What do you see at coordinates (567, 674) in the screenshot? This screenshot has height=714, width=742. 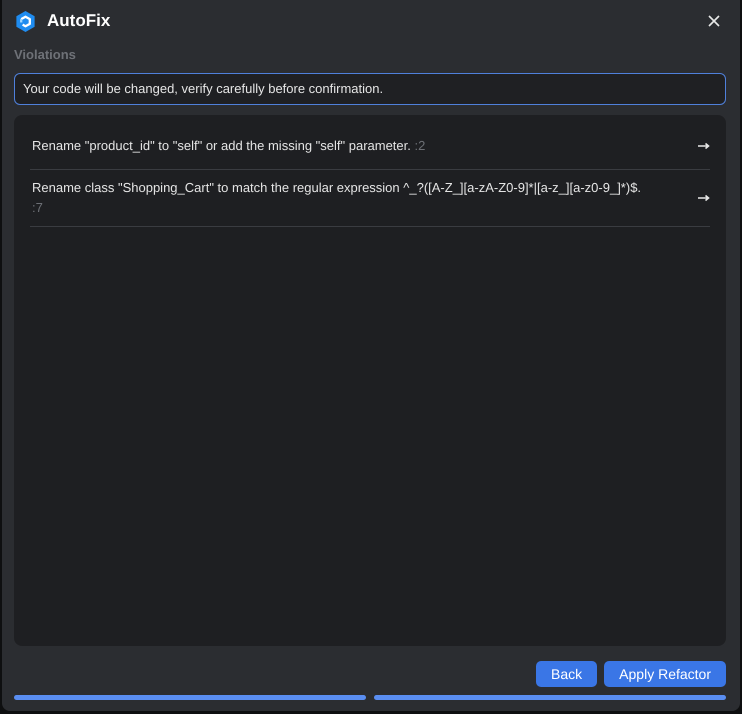 I see `back-button: Back` at bounding box center [567, 674].